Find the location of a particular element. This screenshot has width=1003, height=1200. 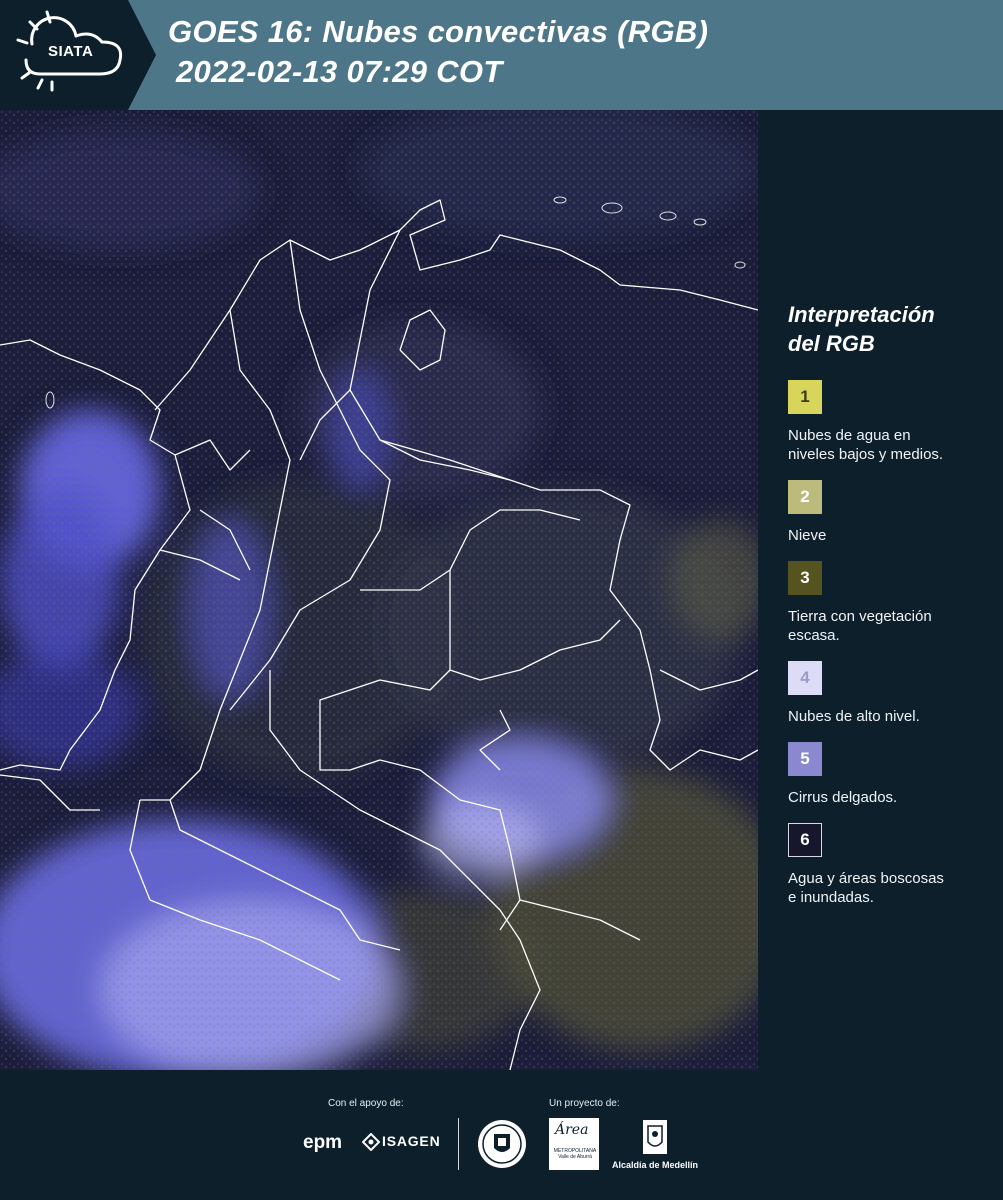

legend-swatch: 3 is located at coordinates (805, 578).